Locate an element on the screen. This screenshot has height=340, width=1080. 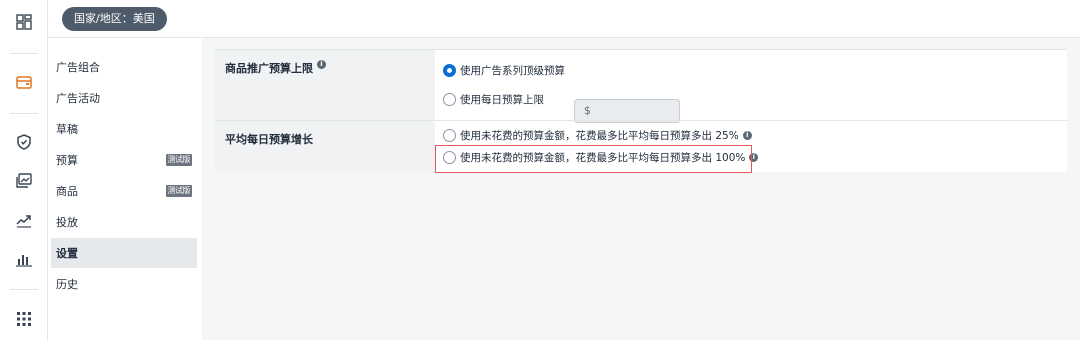
secondary-nav: 广告组合 广告活动 草稿 预算 测试版 商品 测试版 投放 设置 历史 is located at coordinates (125, 189).